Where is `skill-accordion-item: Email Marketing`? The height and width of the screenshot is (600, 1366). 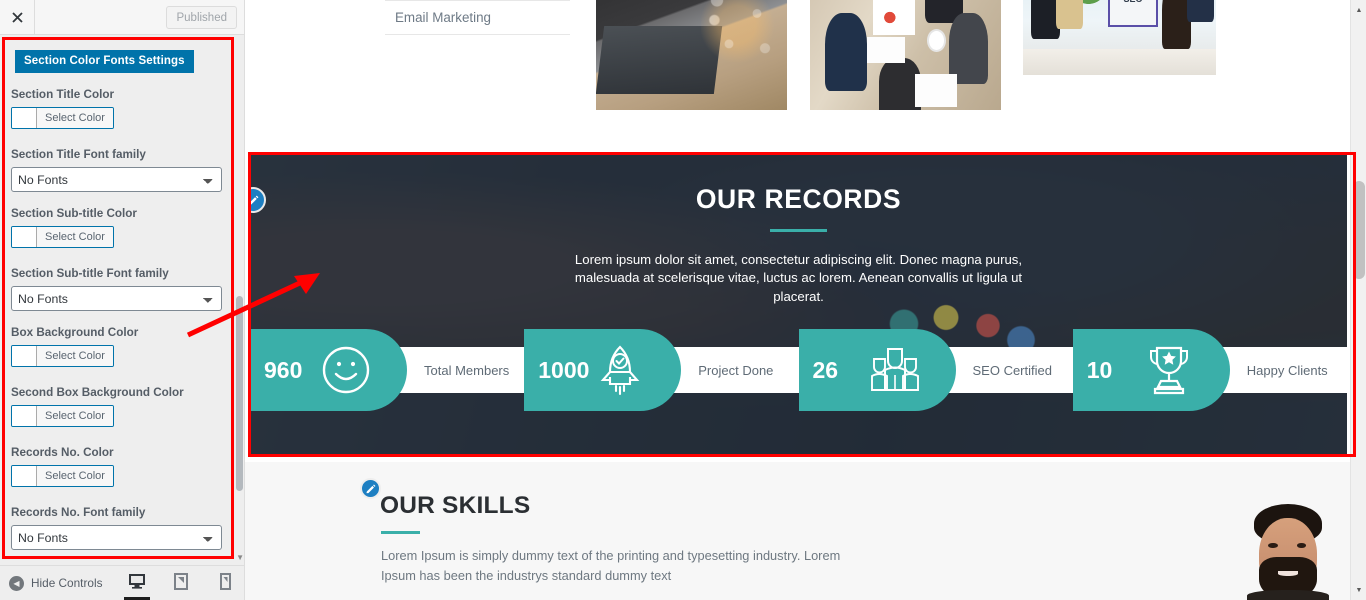 skill-accordion-item: Email Marketing is located at coordinates (477, 17).